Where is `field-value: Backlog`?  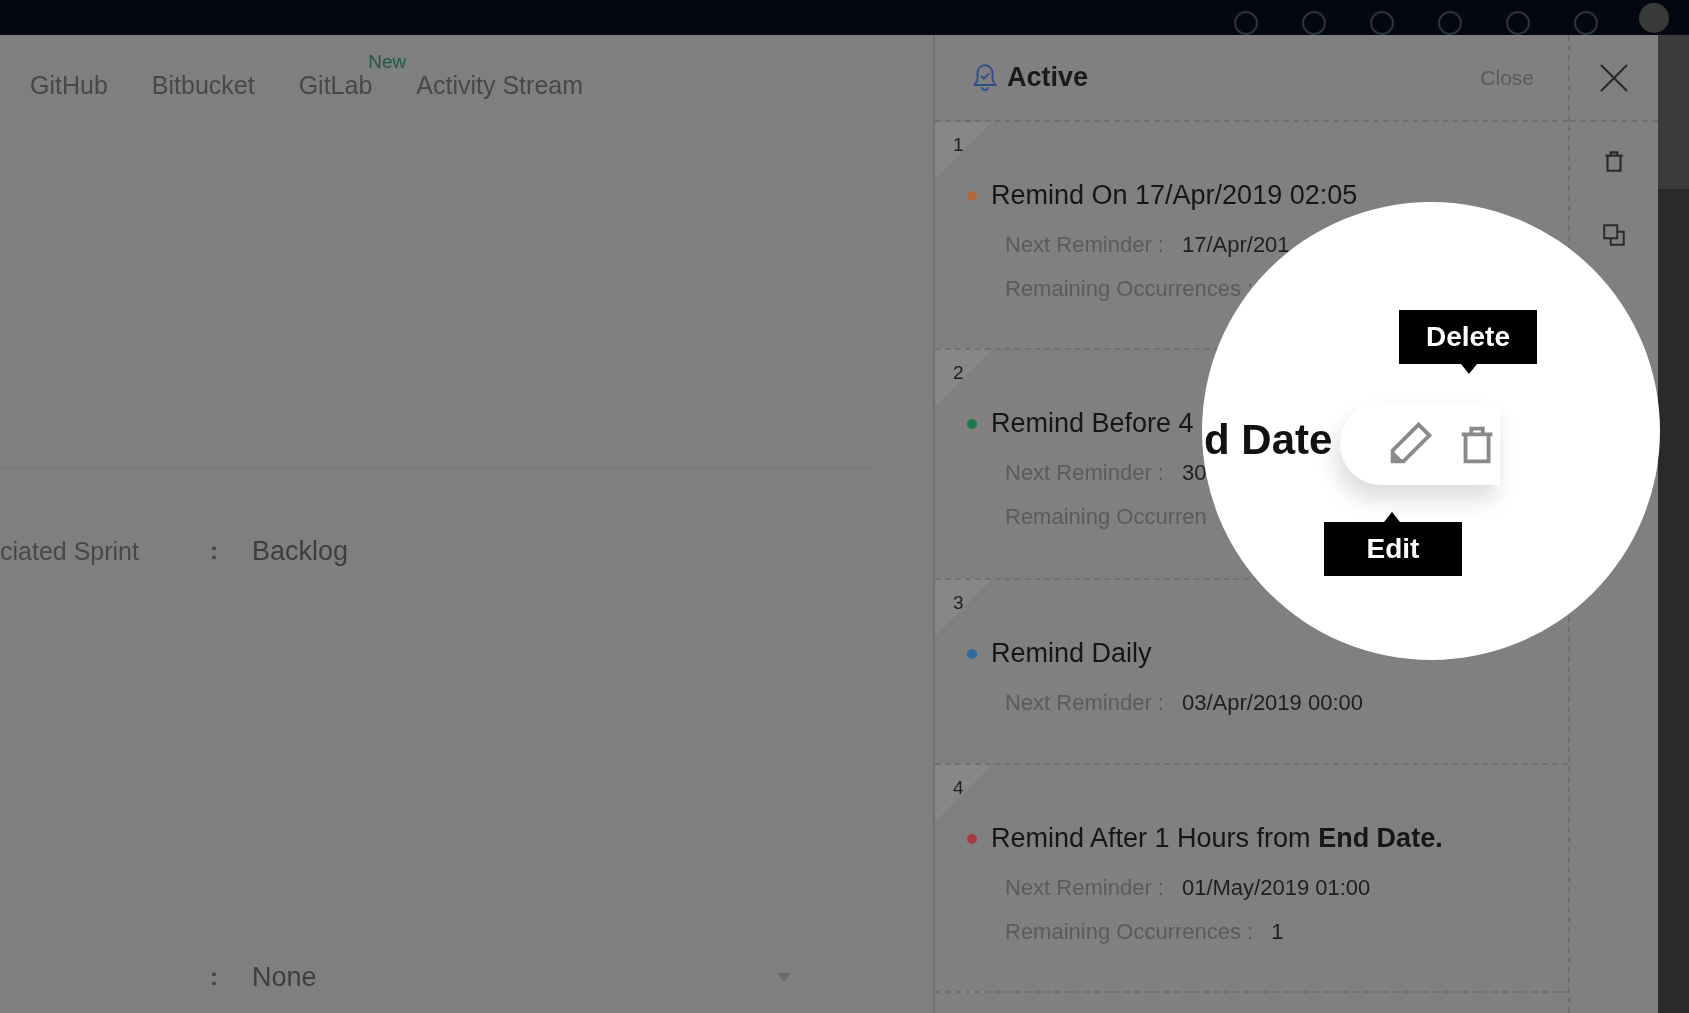 field-value: Backlog is located at coordinates (300, 551).